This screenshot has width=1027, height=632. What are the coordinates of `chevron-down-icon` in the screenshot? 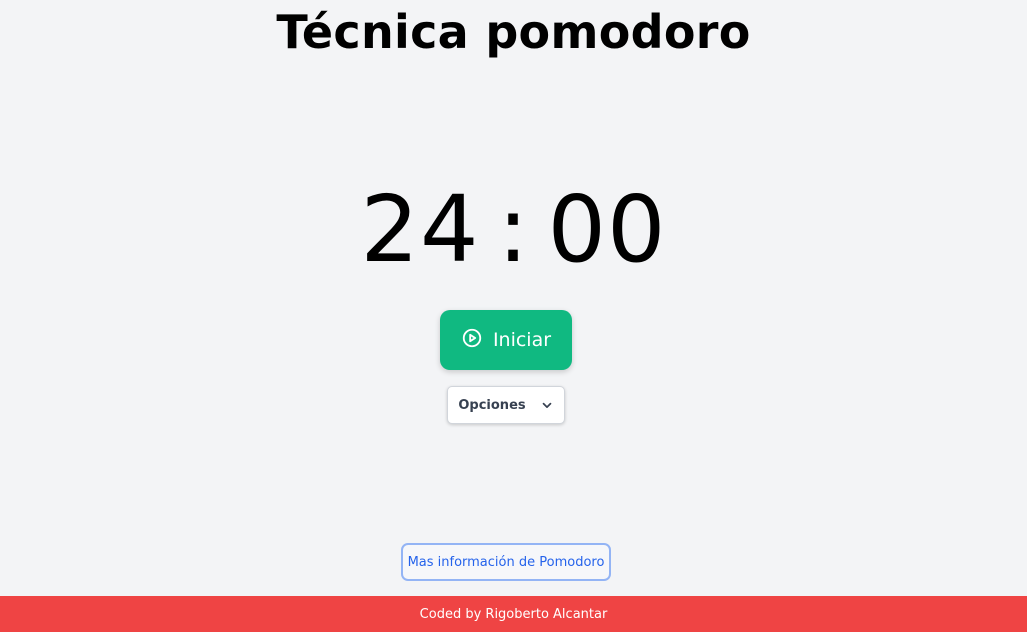 It's located at (547, 405).